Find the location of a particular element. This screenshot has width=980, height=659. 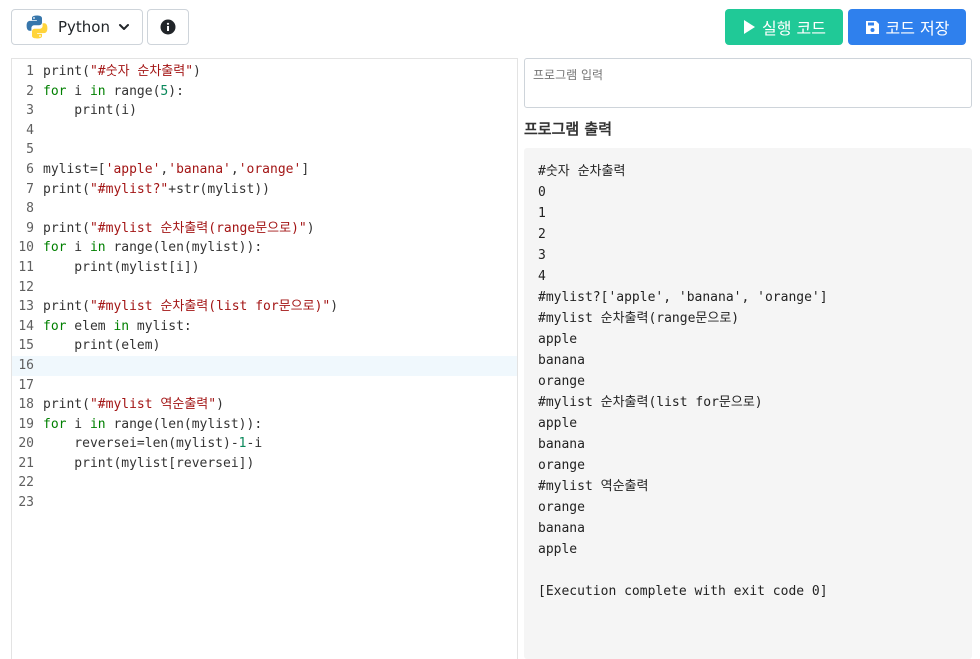

code-text: print(mylist[reversei]) is located at coordinates (149, 463).